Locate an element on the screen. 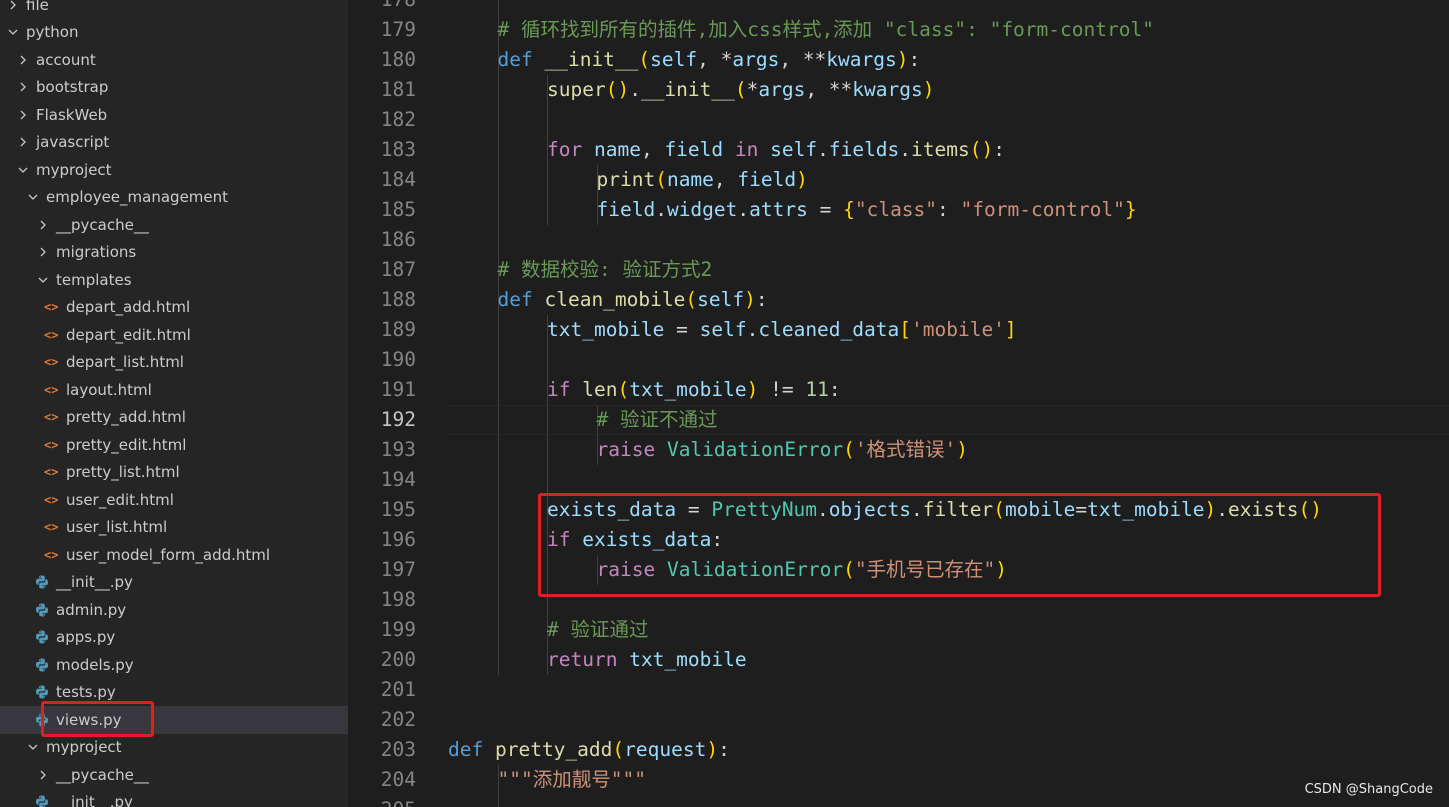 This screenshot has width=1449, height=807. code-line: 200 return txt_mobile is located at coordinates (898, 660).